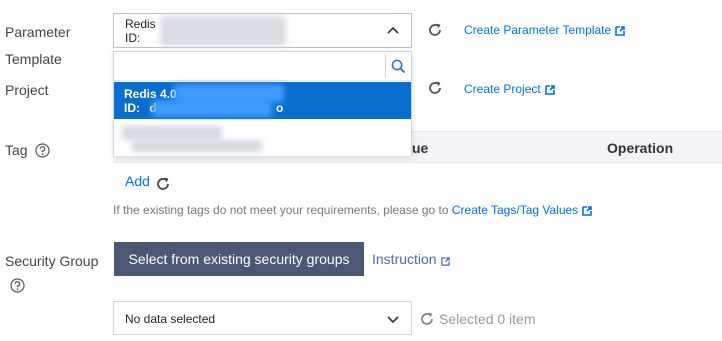 This screenshot has height=341, width=722. I want to click on tag-header-value-fragment: ue, so click(420, 148).